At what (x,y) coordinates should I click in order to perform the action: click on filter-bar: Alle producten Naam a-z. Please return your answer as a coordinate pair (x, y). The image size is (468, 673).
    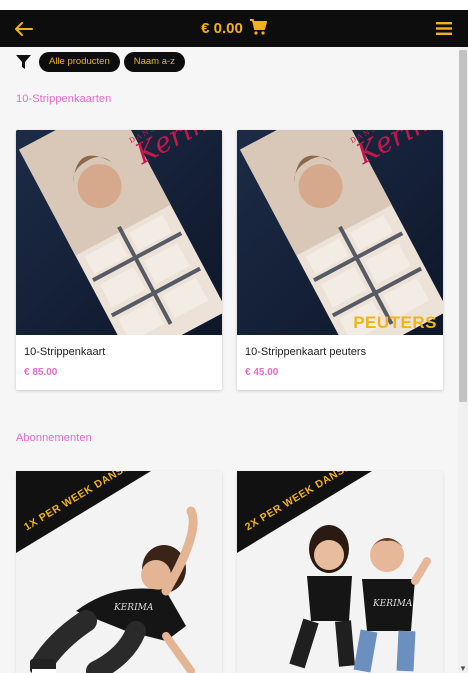
    Looking at the image, I should click on (99, 62).